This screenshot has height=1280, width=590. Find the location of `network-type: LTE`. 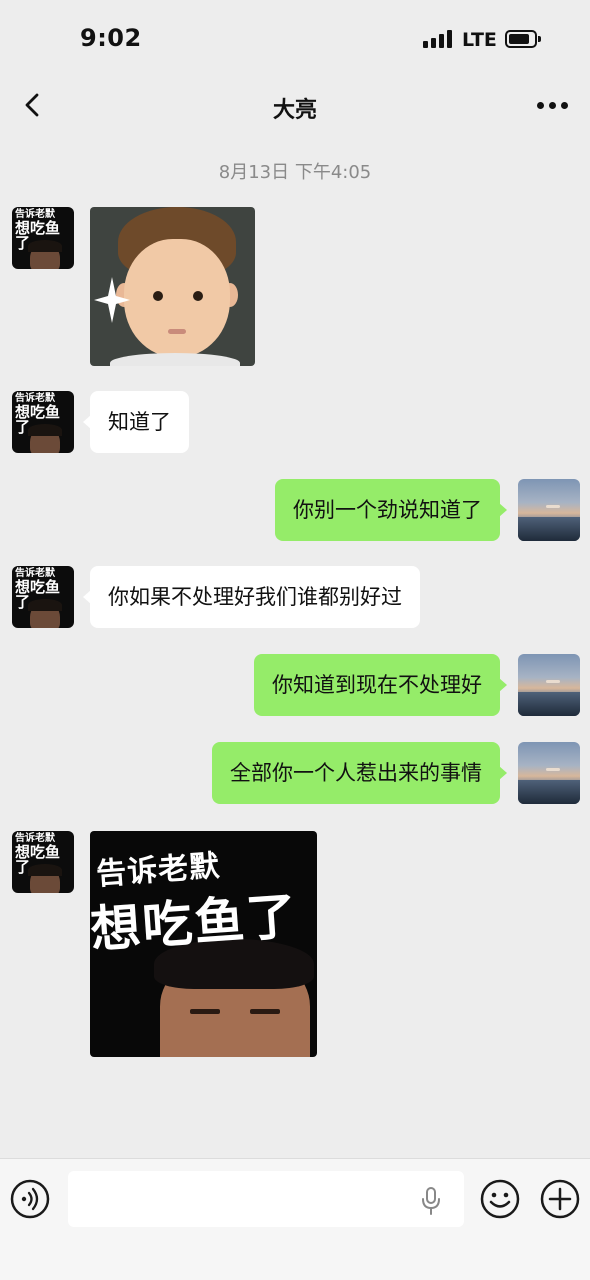

network-type: LTE is located at coordinates (479, 40).